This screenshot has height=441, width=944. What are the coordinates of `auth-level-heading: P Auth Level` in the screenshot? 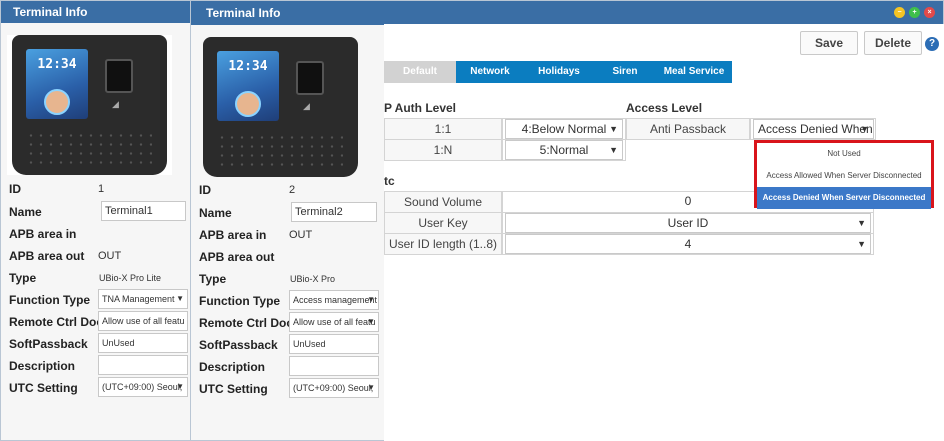 It's located at (420, 108).